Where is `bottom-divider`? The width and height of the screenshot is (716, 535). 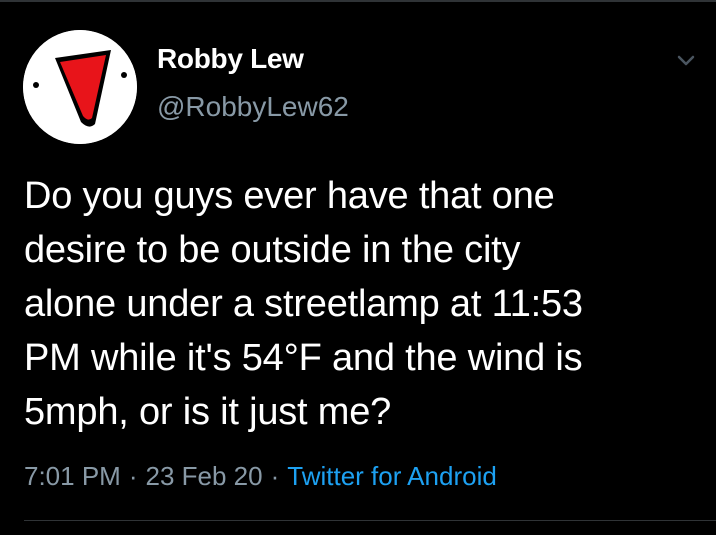 bottom-divider is located at coordinates (370, 520).